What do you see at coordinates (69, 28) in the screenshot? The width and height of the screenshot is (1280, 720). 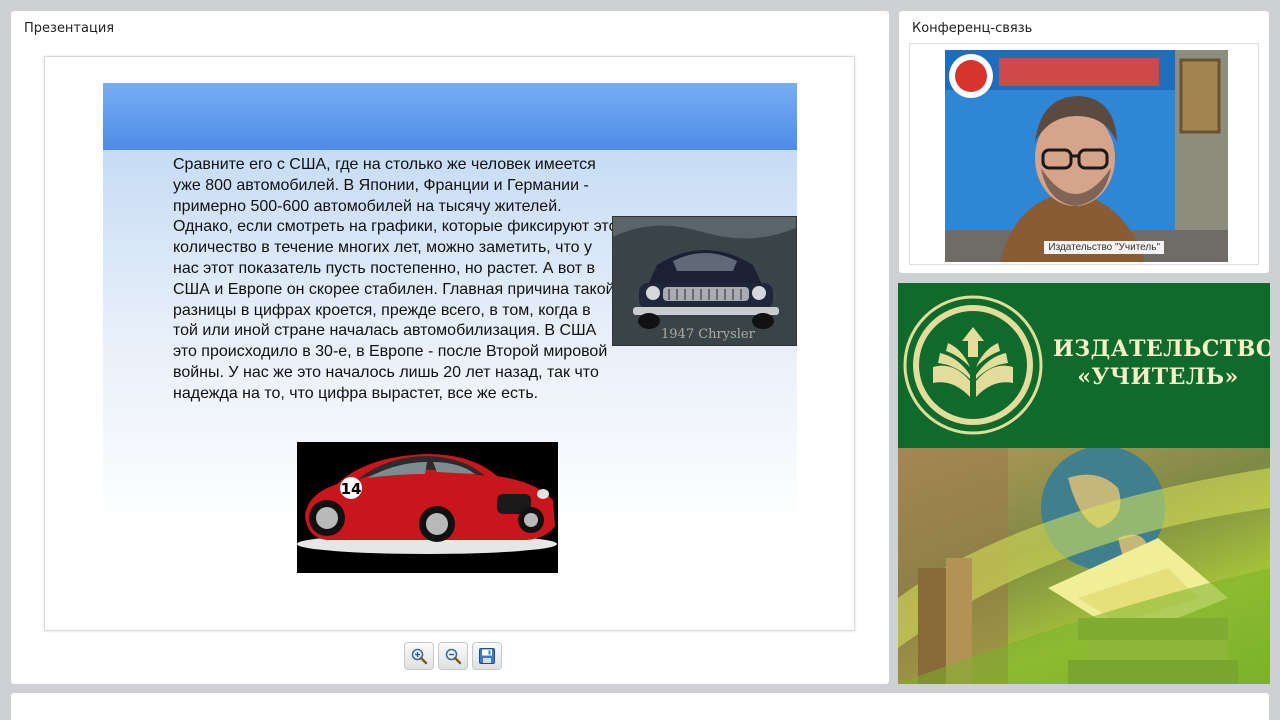 I see `presentation-title: Презентация` at bounding box center [69, 28].